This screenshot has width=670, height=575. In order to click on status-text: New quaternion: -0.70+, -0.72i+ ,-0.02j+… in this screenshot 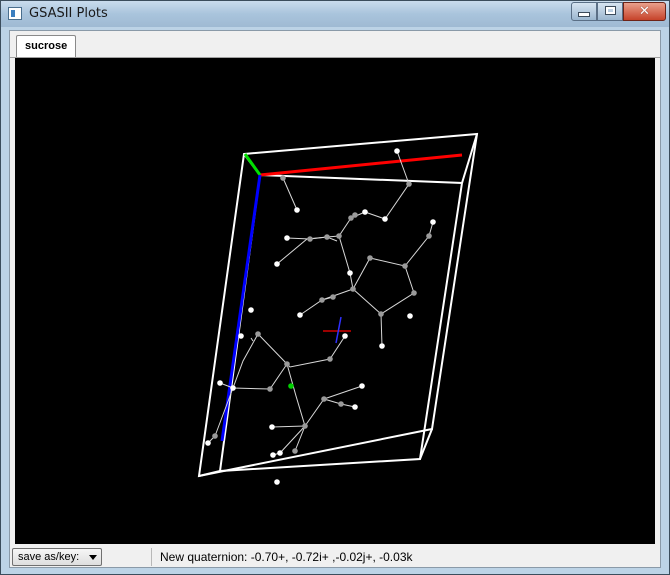, I will do `click(286, 557)`.